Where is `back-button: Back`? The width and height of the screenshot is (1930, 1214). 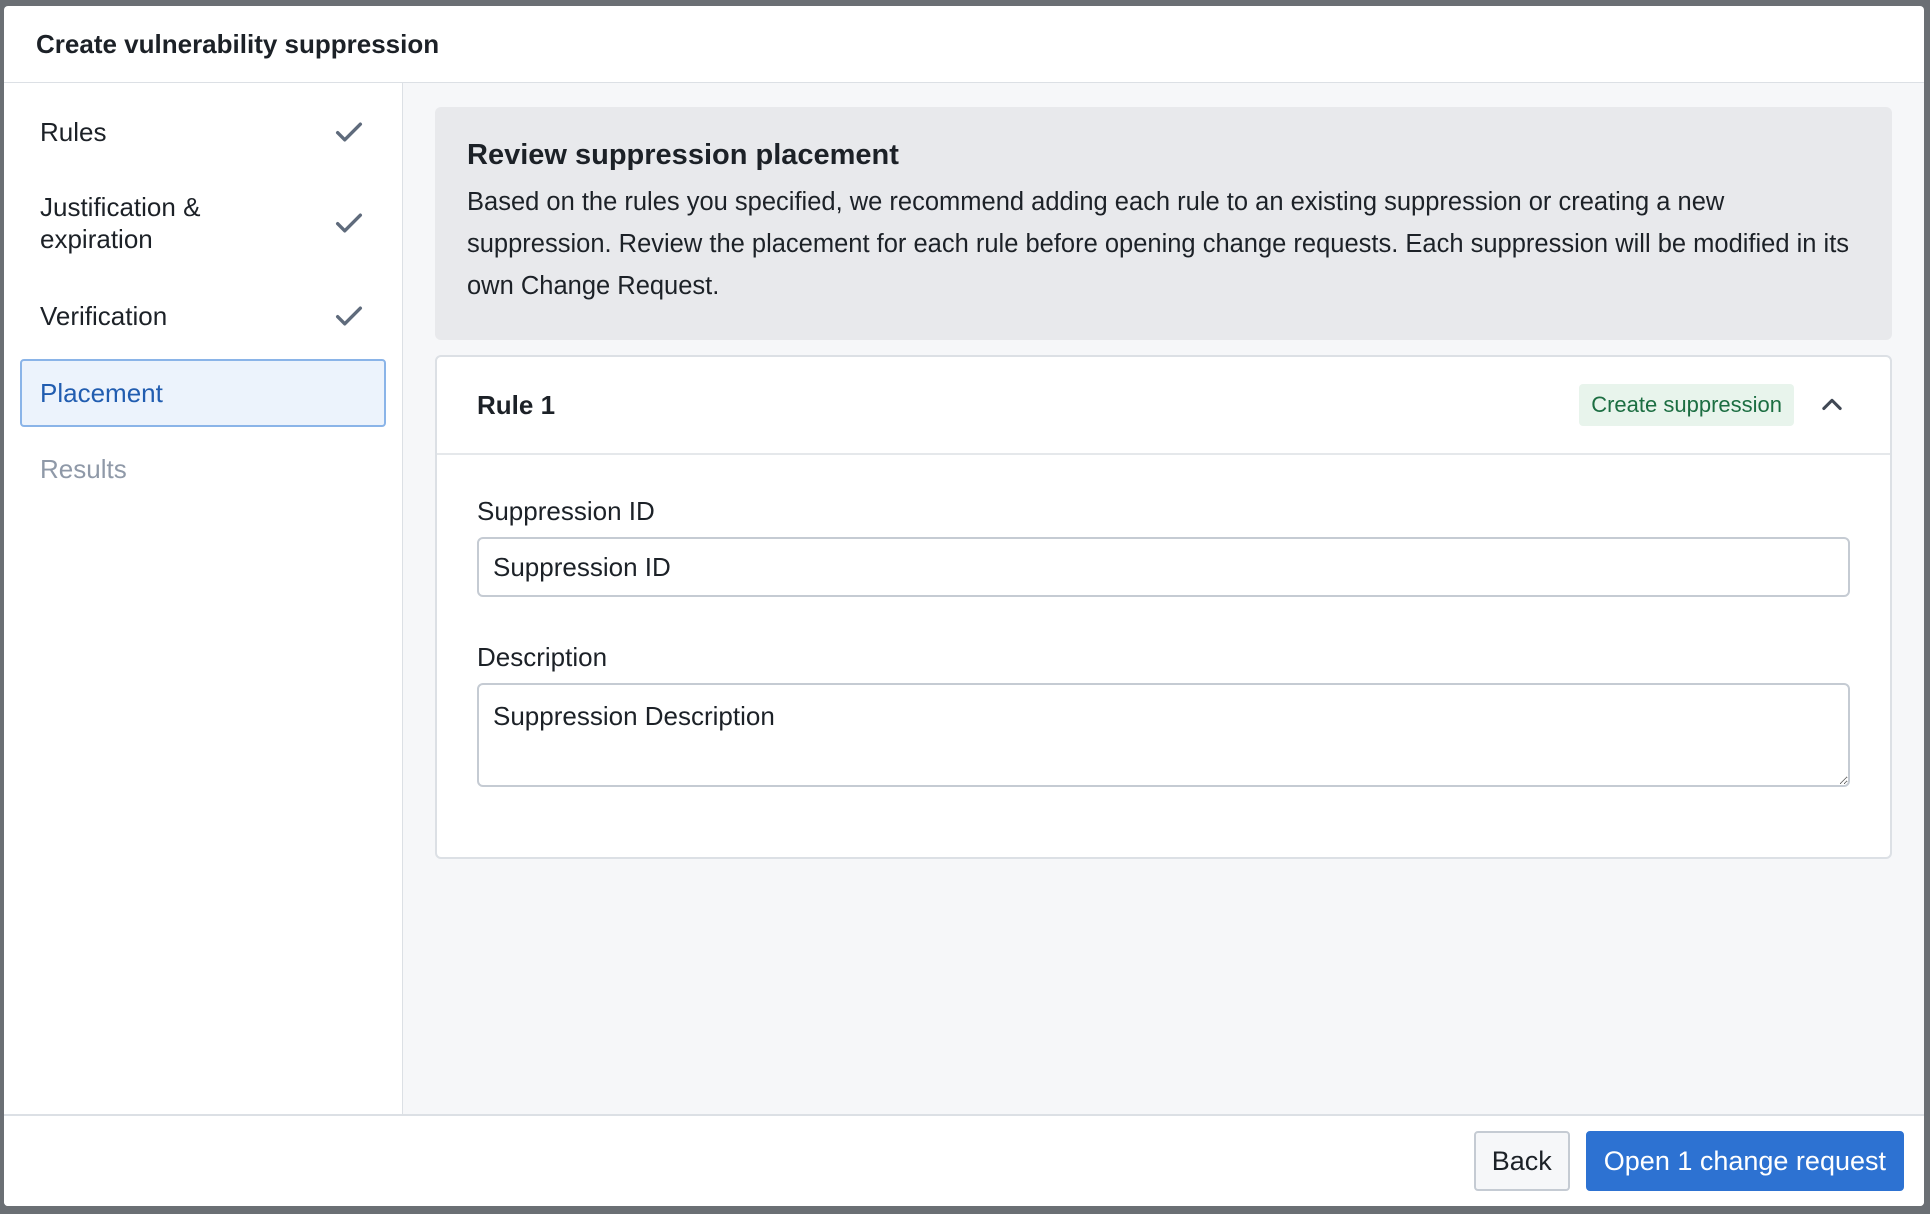 back-button: Back is located at coordinates (1521, 1161).